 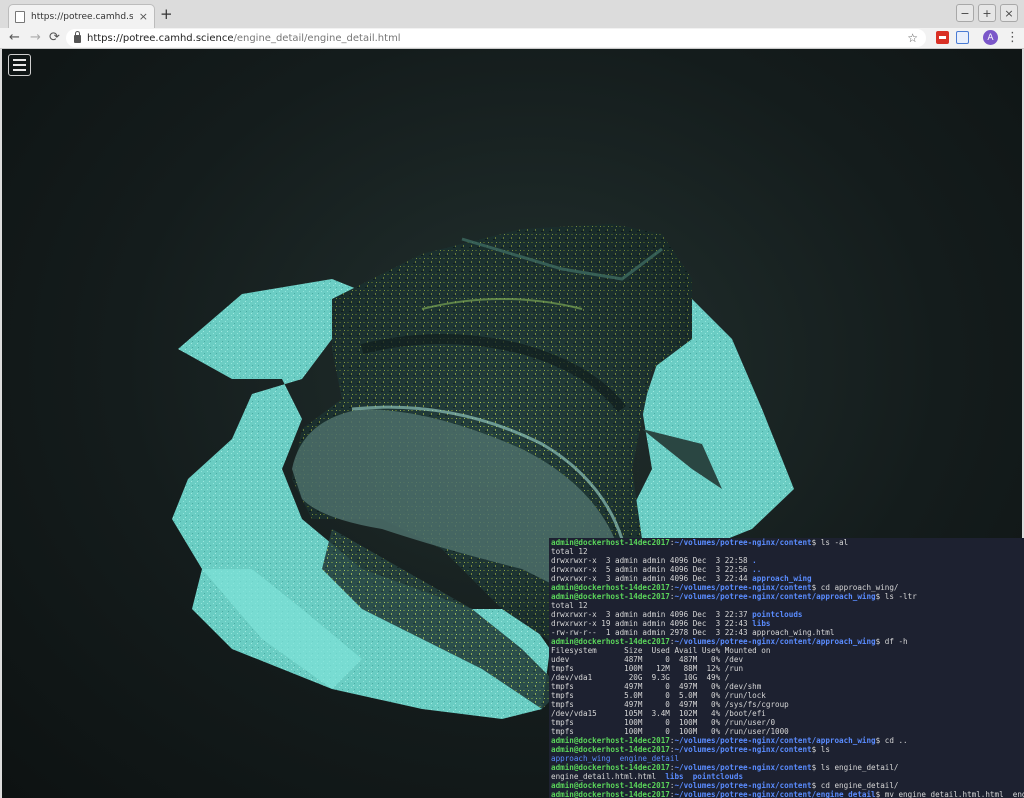 I want to click on tab-title: https://potree.camhd.science/e, so click(x=82, y=16).